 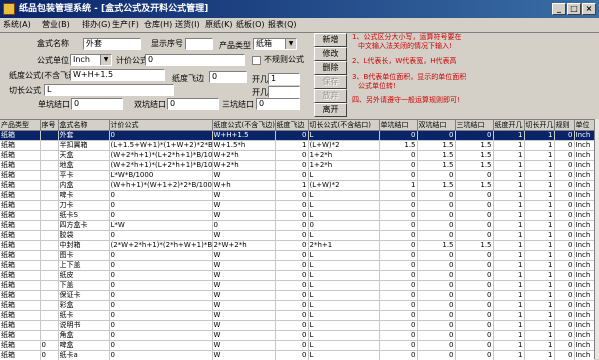 What do you see at coordinates (83, 296) in the screenshot?
I see `table-cell: 保证卡` at bounding box center [83, 296].